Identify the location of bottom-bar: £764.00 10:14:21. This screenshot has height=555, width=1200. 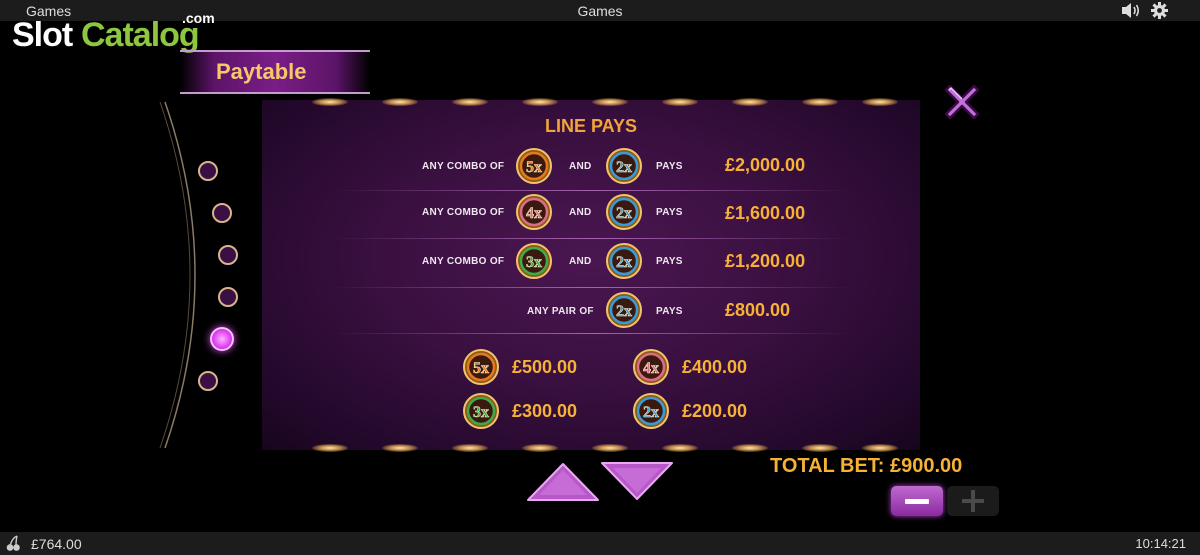
(600, 543).